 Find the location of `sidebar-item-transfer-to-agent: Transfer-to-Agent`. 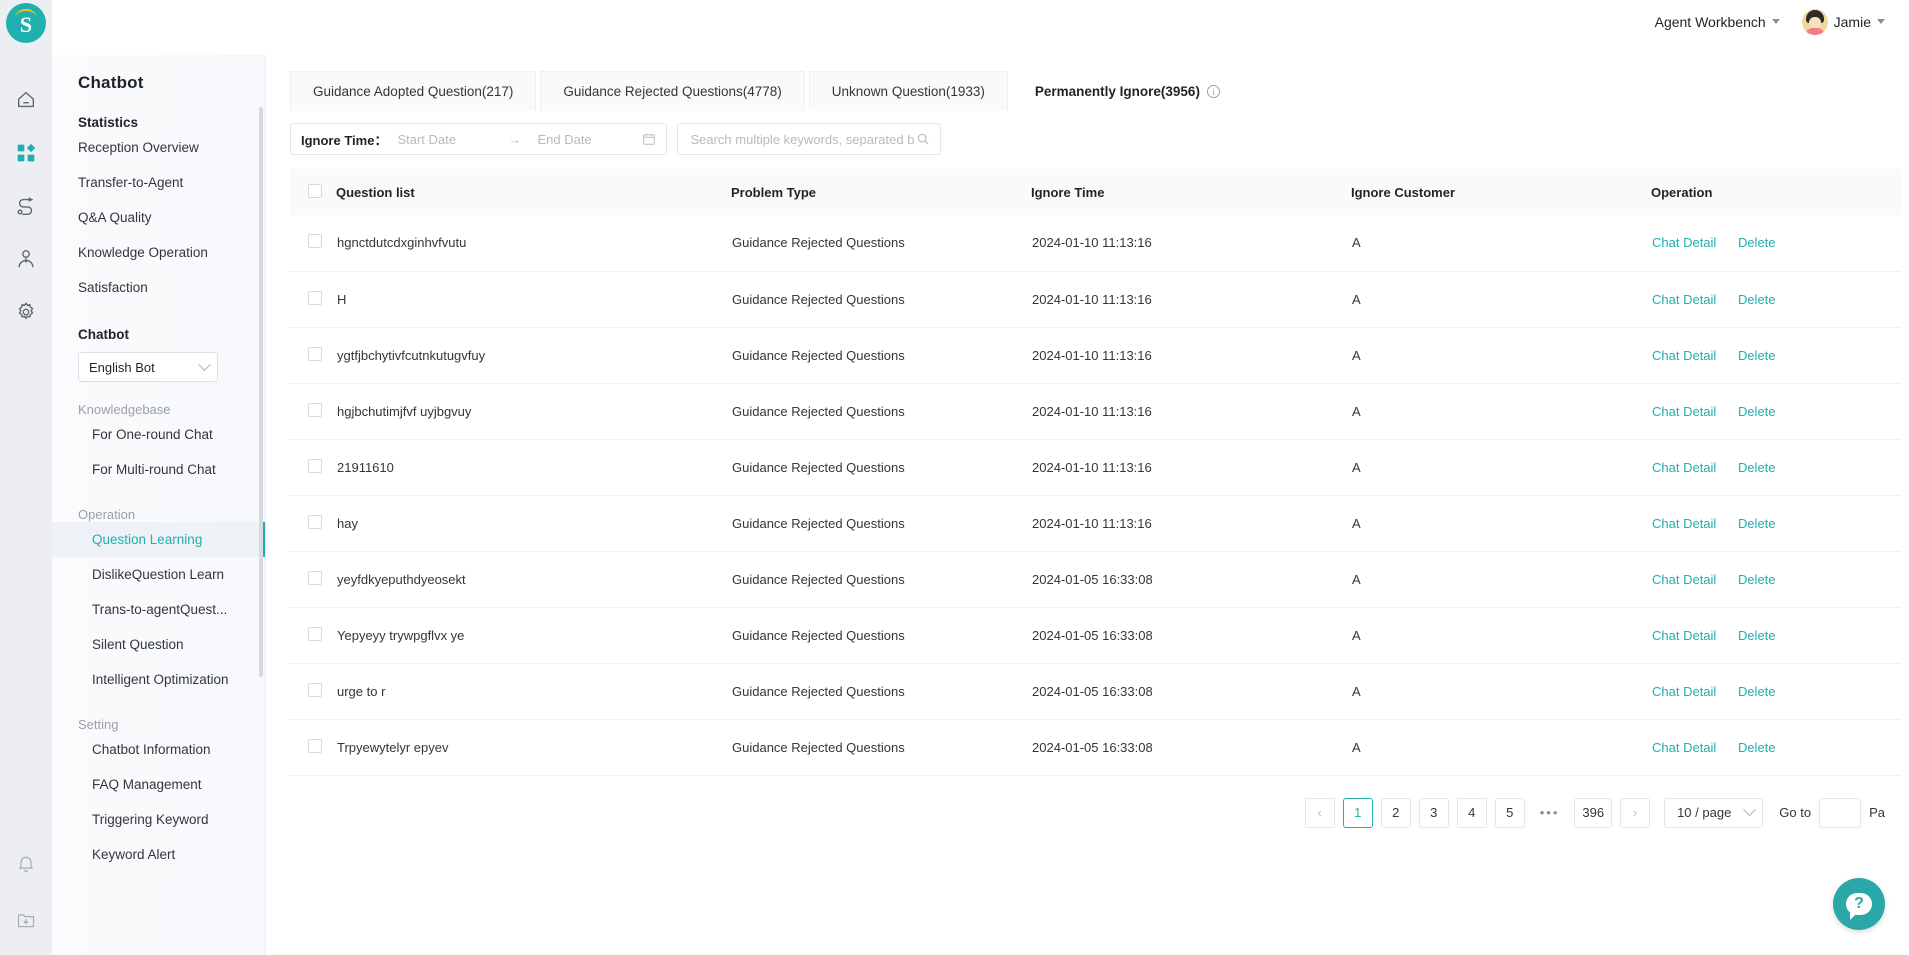

sidebar-item-transfer-to-agent: Transfer-to-Agent is located at coordinates (158, 182).